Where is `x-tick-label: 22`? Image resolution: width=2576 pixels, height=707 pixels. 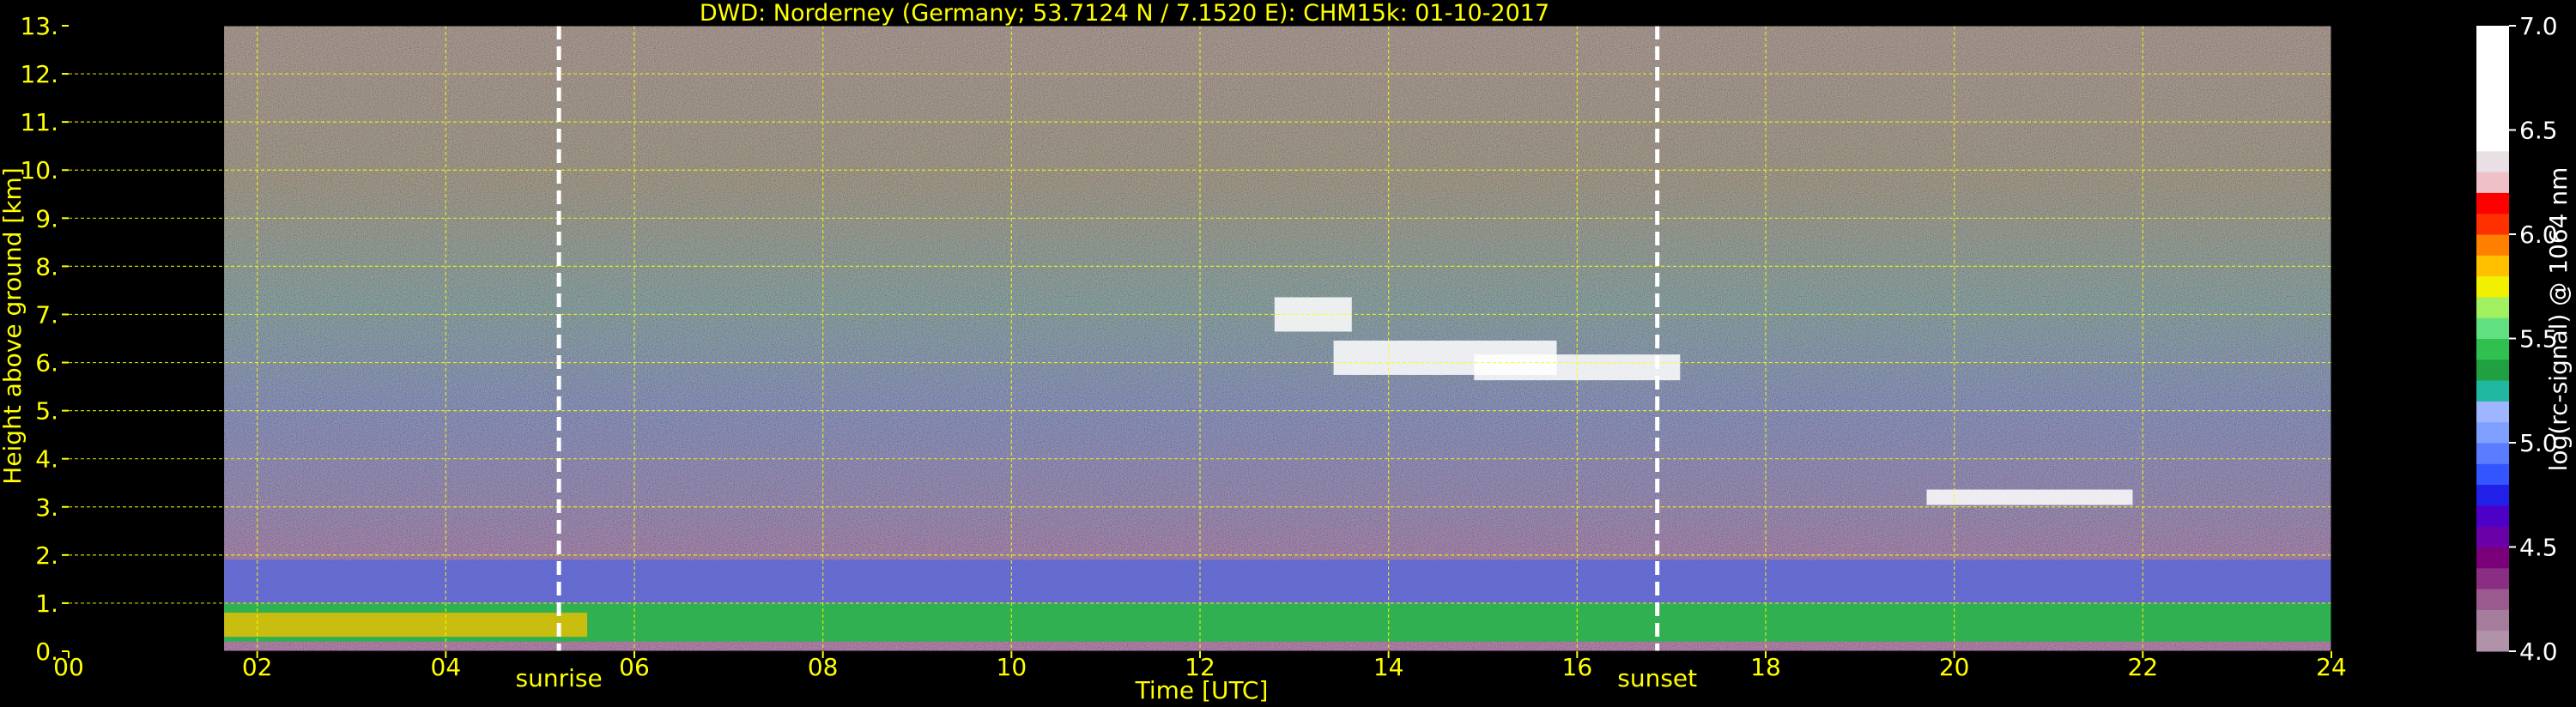
x-tick-label: 22 is located at coordinates (2143, 667).